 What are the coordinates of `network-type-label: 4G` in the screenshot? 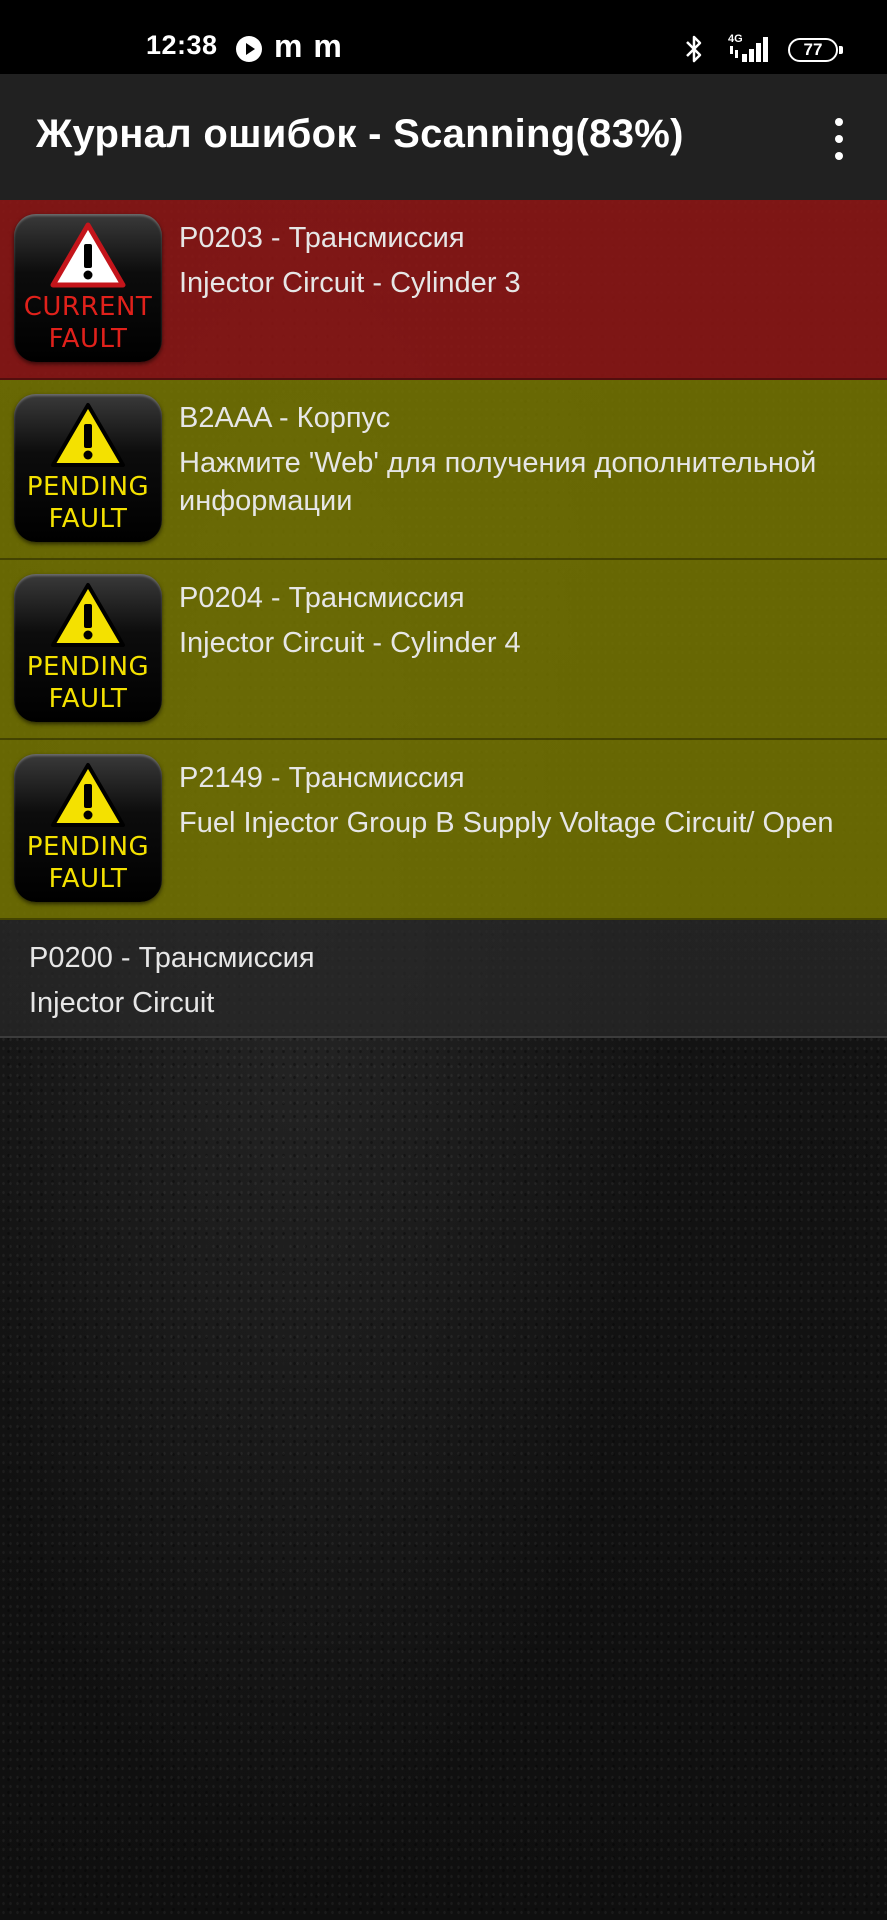 It's located at (735, 39).